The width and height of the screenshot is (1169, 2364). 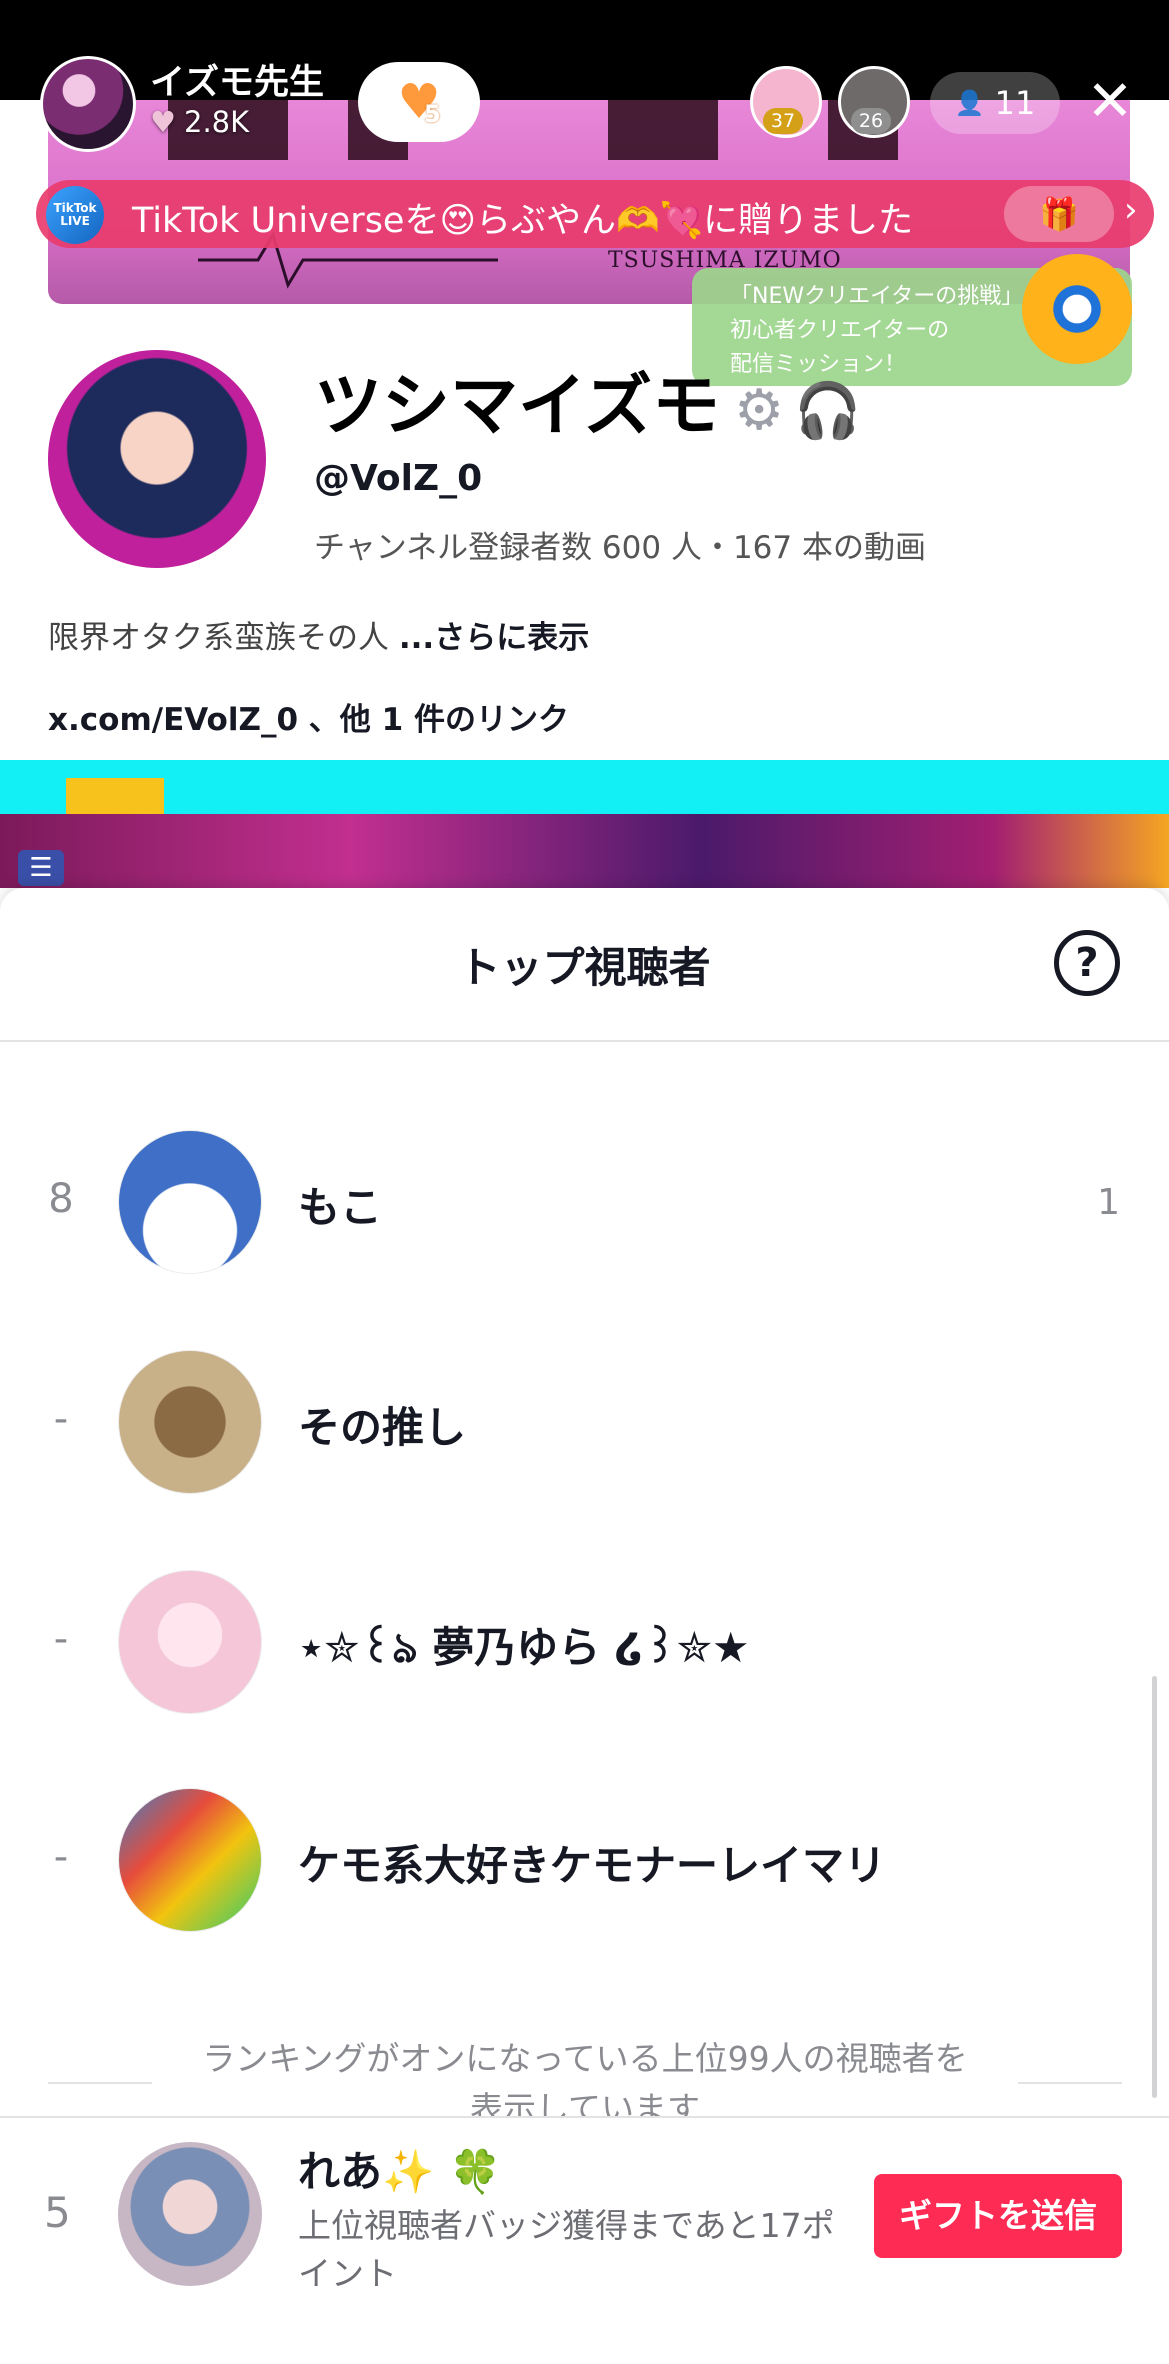 I want to click on profile-stats: チャンネル登録者数 600 人・167 本の動画, so click(x=620, y=548).